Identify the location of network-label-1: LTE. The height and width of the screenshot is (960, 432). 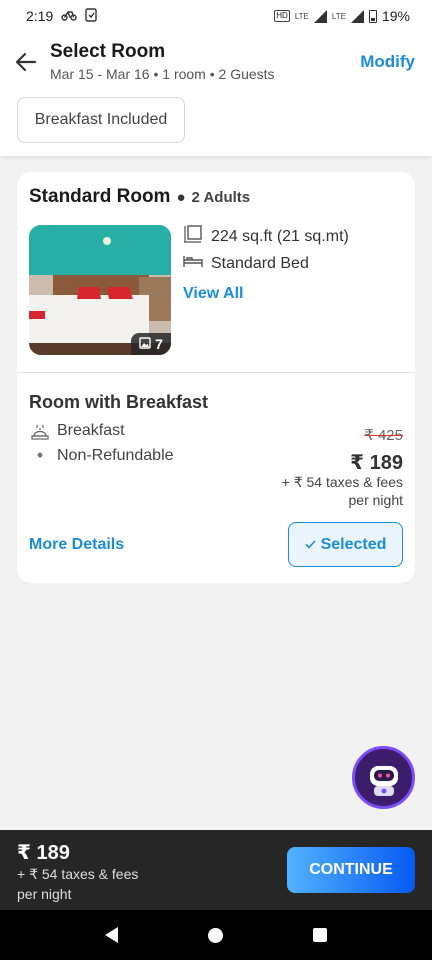
(301, 16).